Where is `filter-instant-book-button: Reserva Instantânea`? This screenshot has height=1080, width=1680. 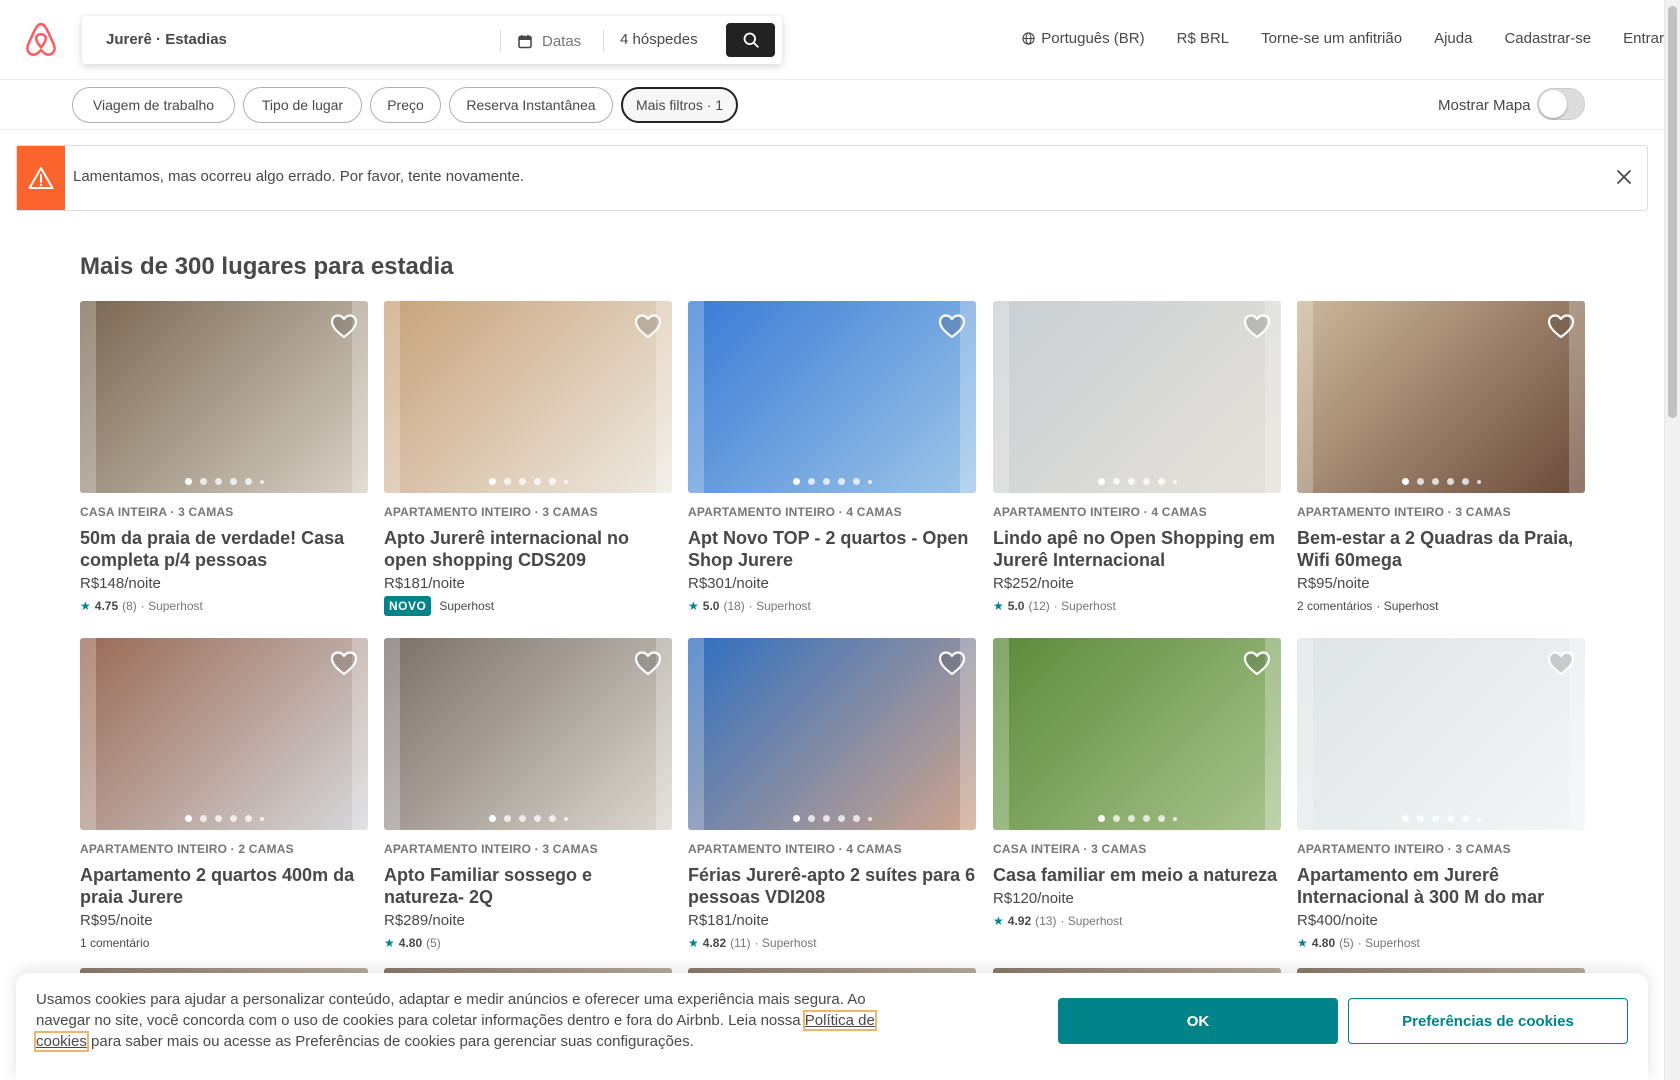
filter-instant-book-button: Reserva Instantânea is located at coordinates (531, 105).